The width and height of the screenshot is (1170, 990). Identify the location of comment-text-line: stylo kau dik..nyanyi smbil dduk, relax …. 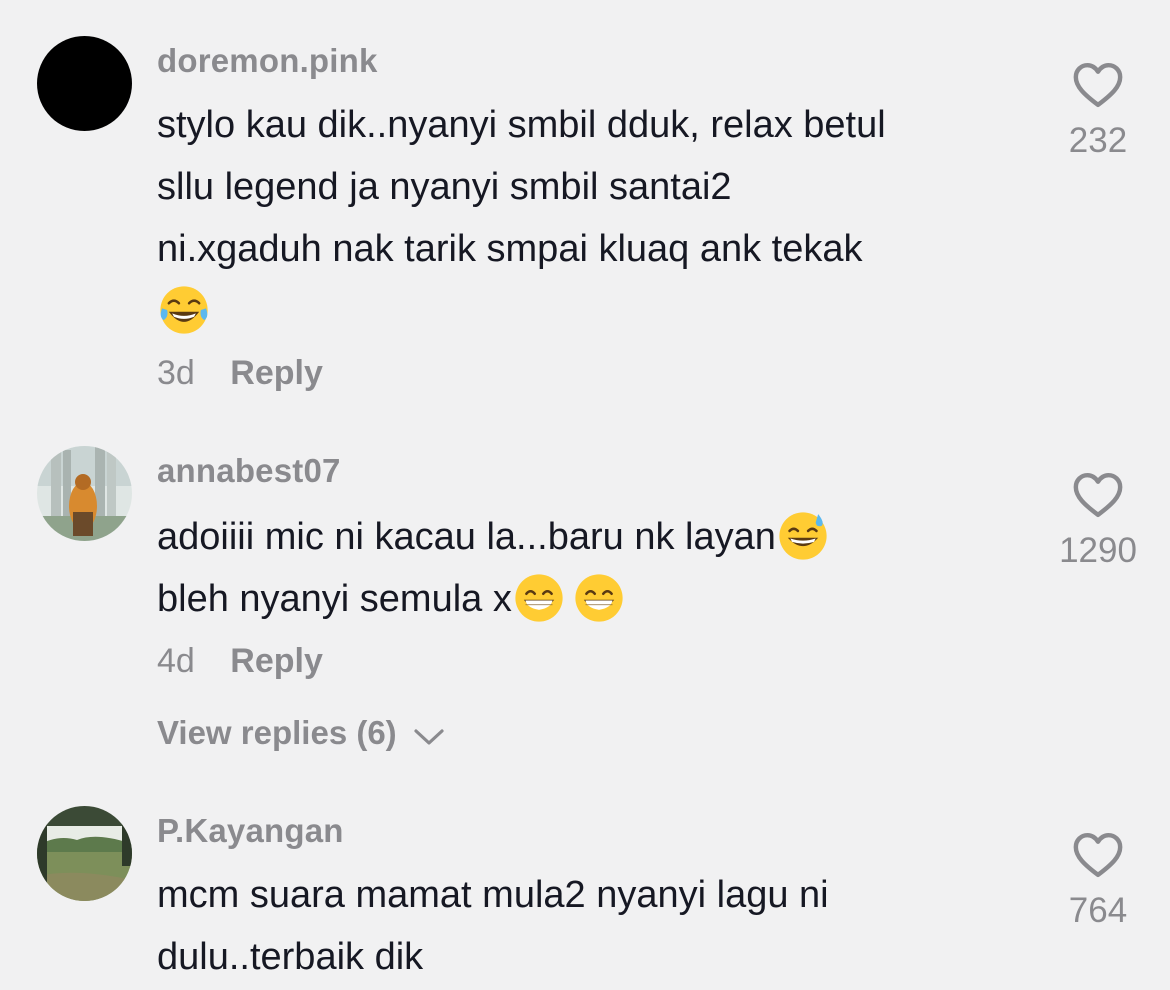
(521, 125).